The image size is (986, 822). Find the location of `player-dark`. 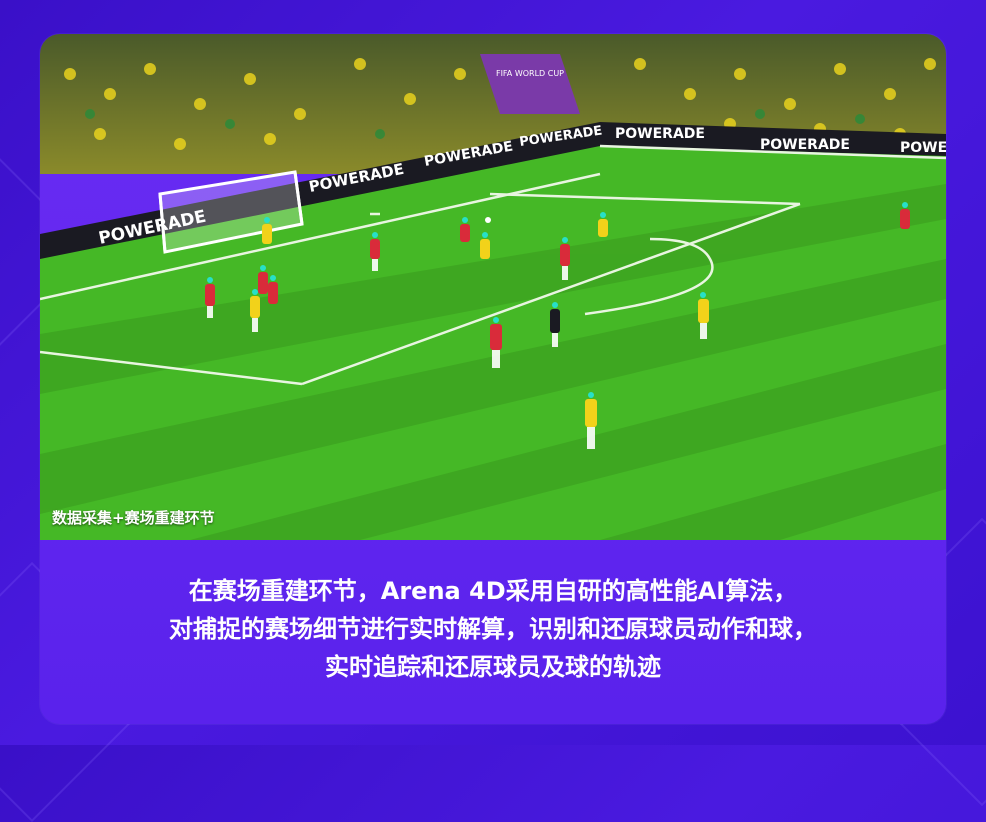

player-dark is located at coordinates (555, 321).